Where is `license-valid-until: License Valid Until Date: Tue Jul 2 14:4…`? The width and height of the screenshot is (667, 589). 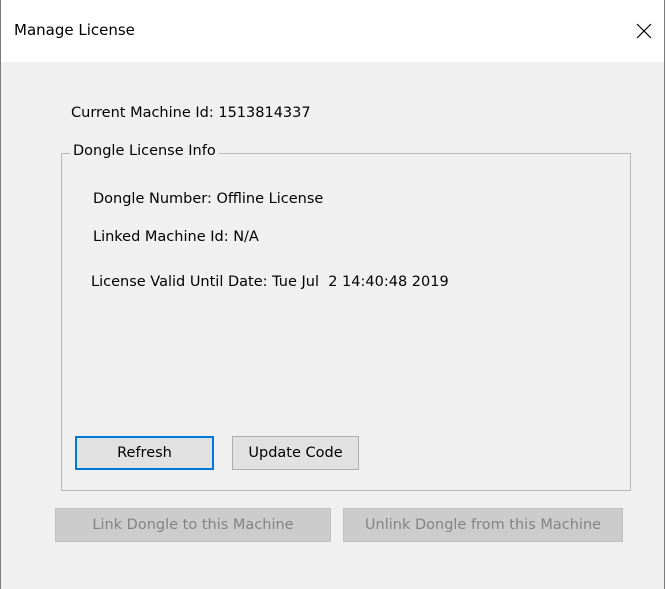
license-valid-until: License Valid Until Date: Tue Jul 2 14:4… is located at coordinates (270, 282).